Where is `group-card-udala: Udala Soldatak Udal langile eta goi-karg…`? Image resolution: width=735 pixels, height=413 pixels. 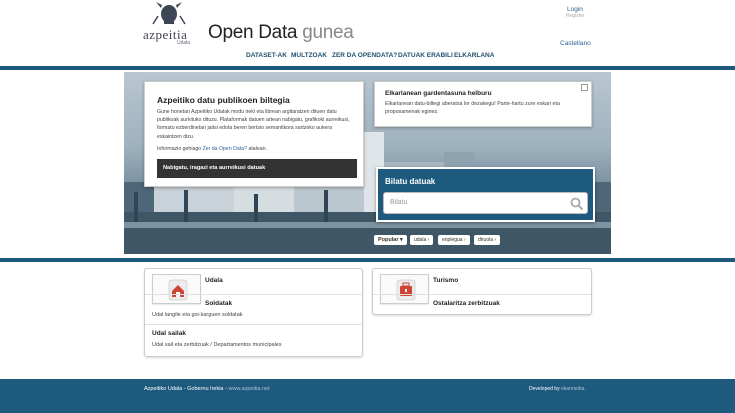 group-card-udala: Udala Soldatak Udal langile eta goi-karg… is located at coordinates (253, 312).